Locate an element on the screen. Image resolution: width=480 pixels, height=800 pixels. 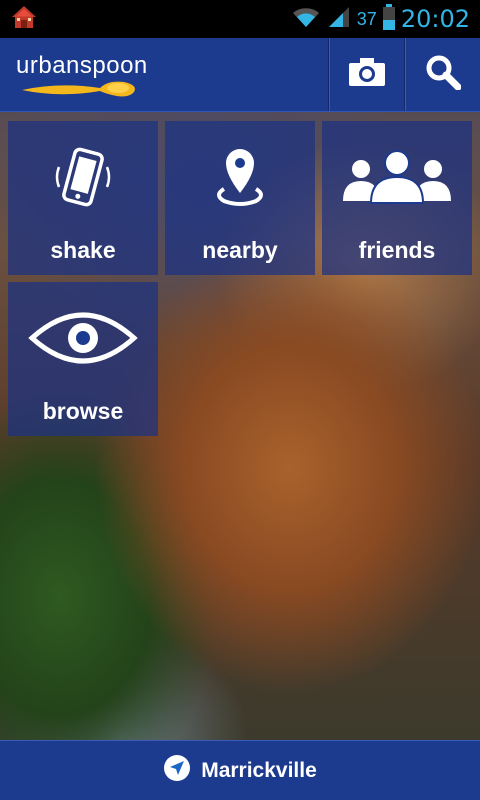
camera-icon is located at coordinates (367, 74).